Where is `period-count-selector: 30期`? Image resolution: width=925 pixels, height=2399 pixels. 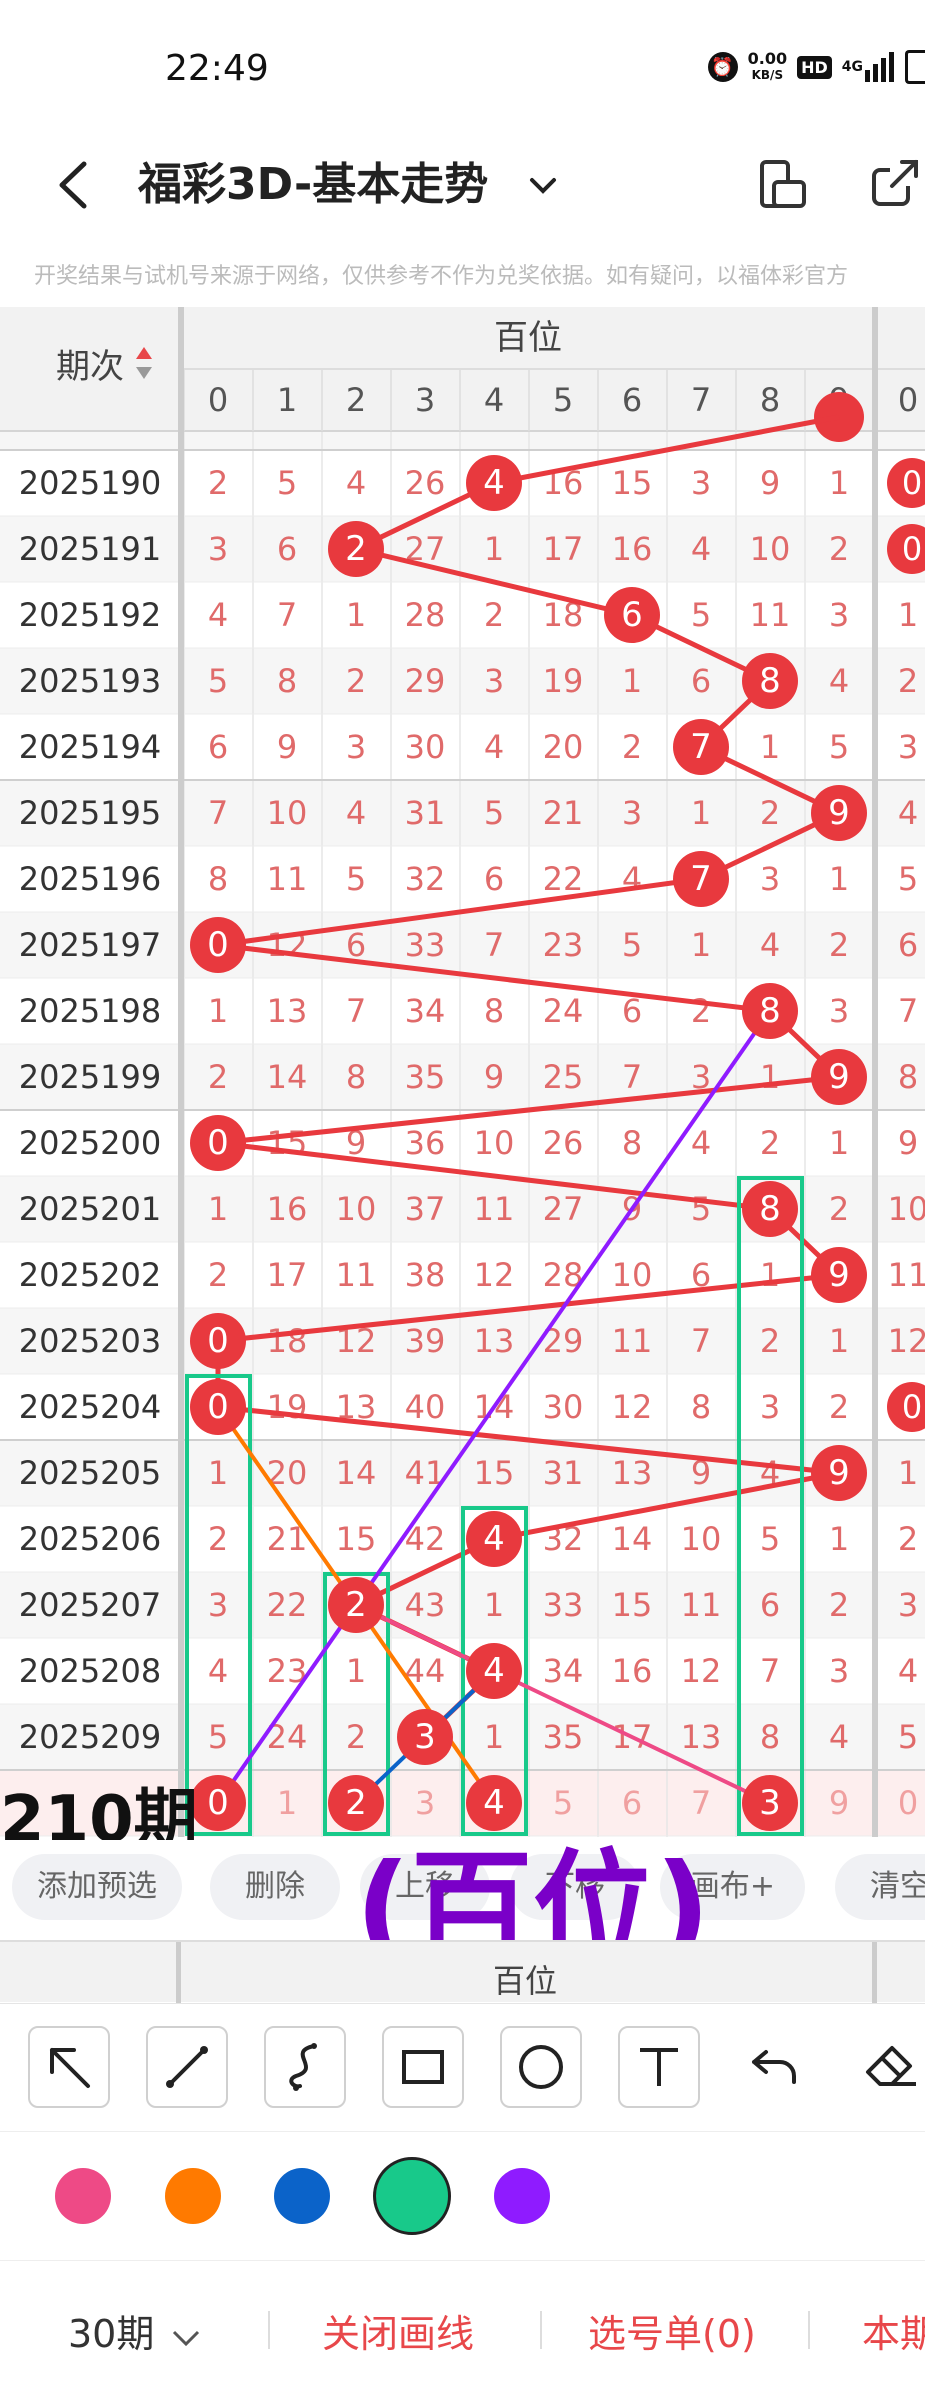
period-count-selector: 30期 is located at coordinates (137, 2330).